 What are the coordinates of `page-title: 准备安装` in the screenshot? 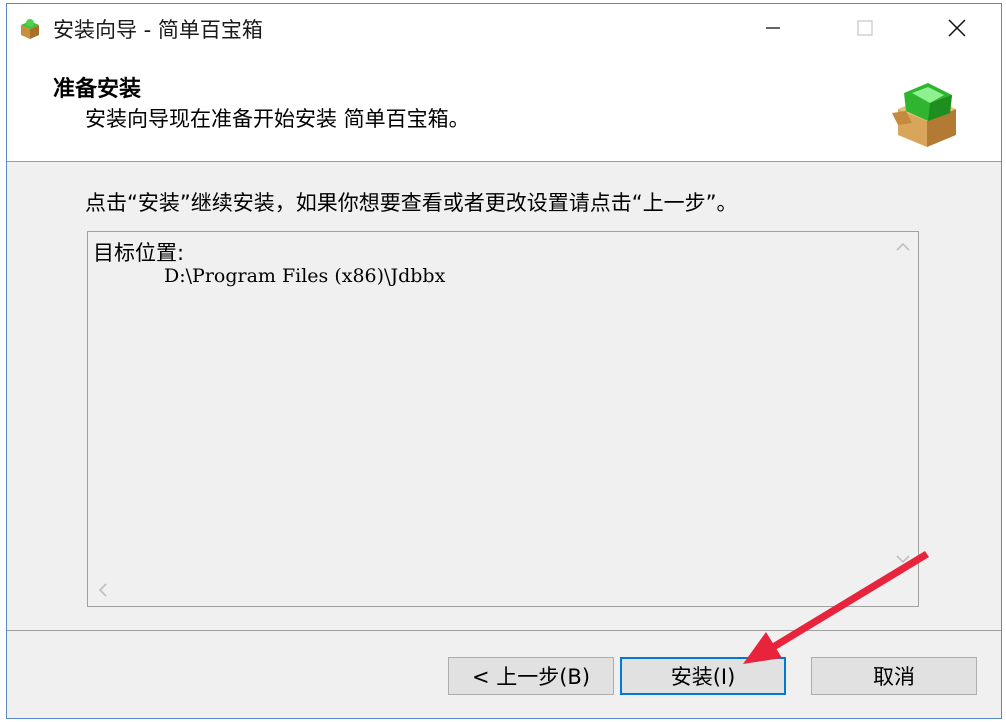 It's located at (97, 89).